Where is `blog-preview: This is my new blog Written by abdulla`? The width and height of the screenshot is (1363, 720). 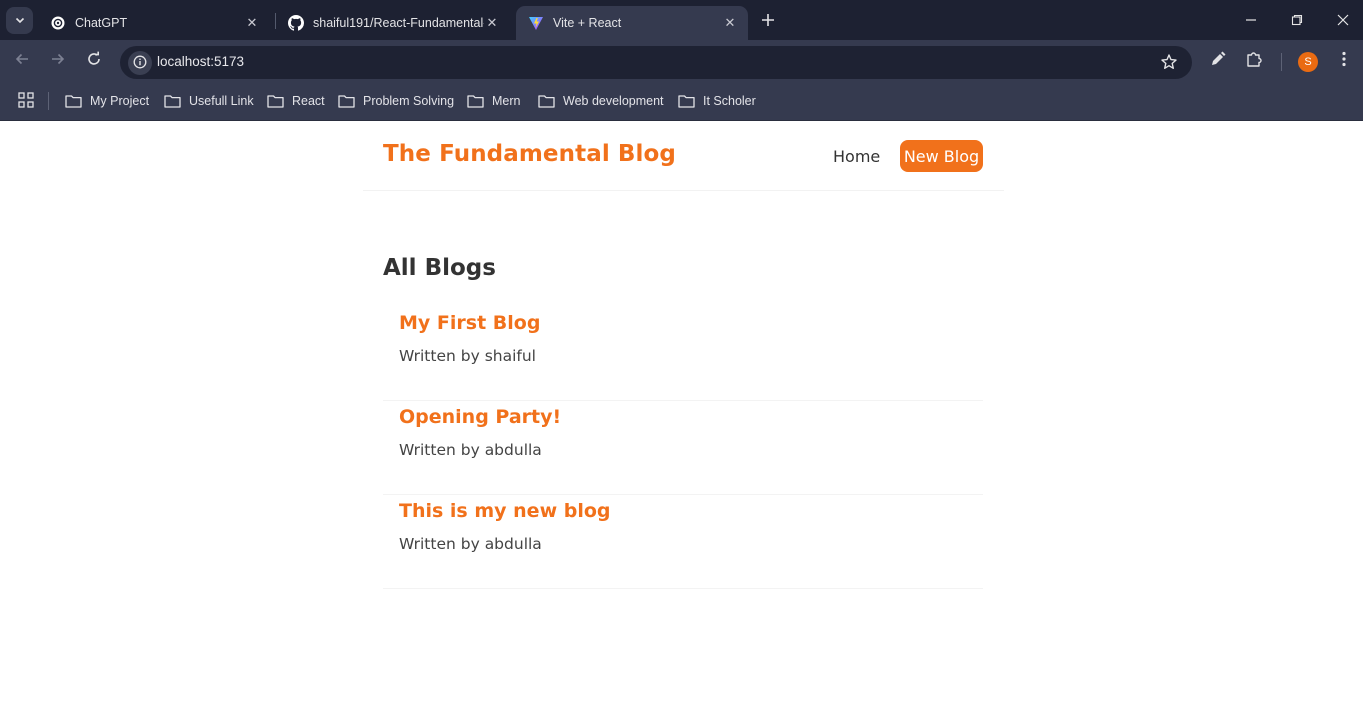
blog-preview: This is my new blog Written by abdulla is located at coordinates (683, 542).